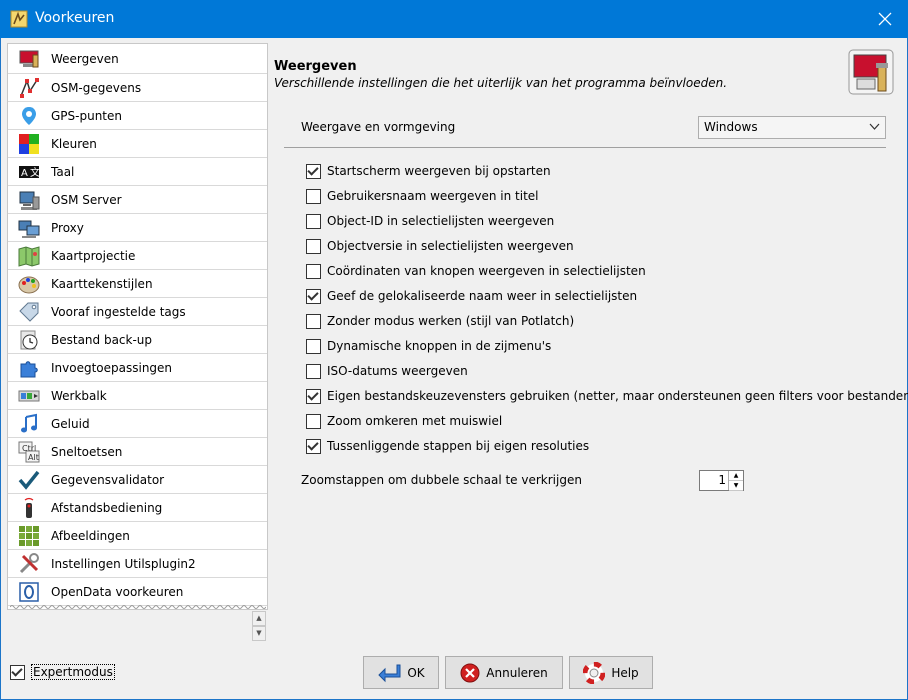 The height and width of the screenshot is (700, 908). What do you see at coordinates (87, 451) in the screenshot?
I see `sidebar-item-label: Sneltoetsen` at bounding box center [87, 451].